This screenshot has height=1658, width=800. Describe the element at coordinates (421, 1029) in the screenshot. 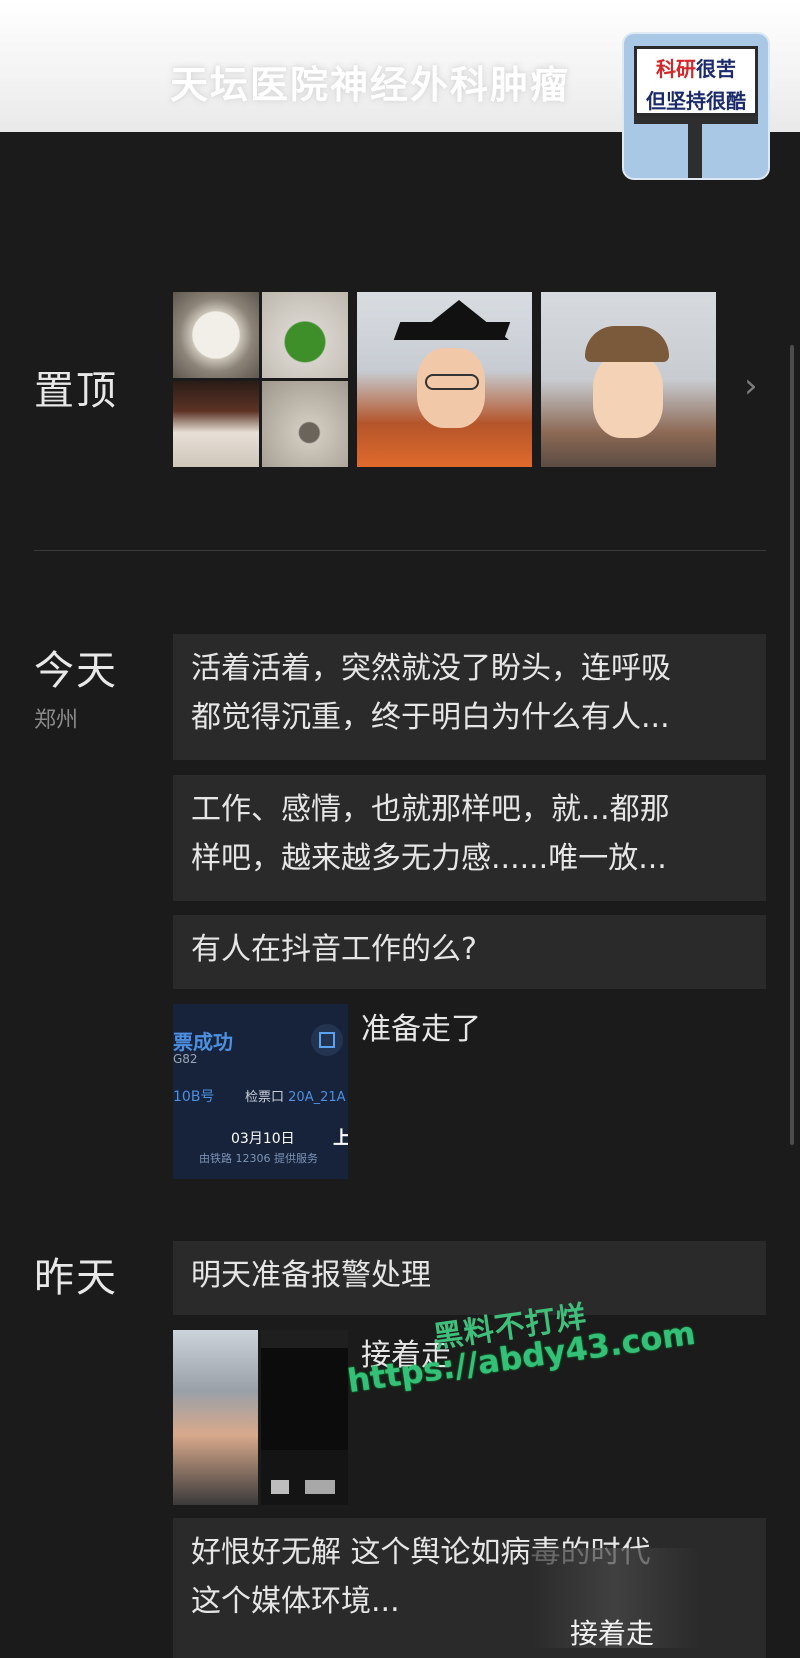

I see `post-caption: 准备走了` at that location.